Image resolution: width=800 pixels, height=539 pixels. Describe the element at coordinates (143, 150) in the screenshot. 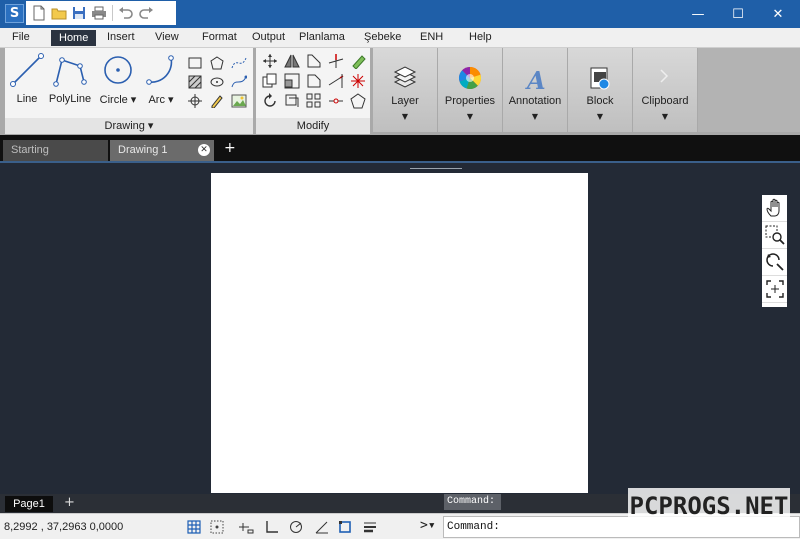

I see `tab-drawing-1-label: Drawing 1` at that location.